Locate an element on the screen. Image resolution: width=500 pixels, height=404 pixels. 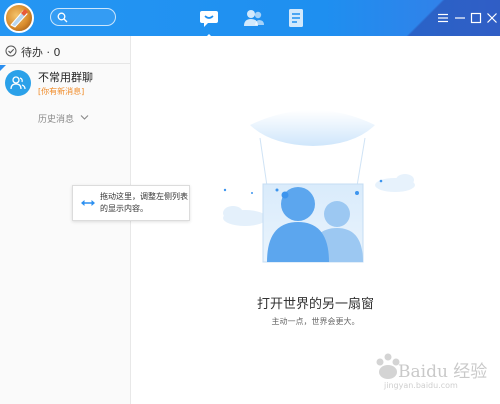
balloon-illustration is located at coordinates (319, 186).